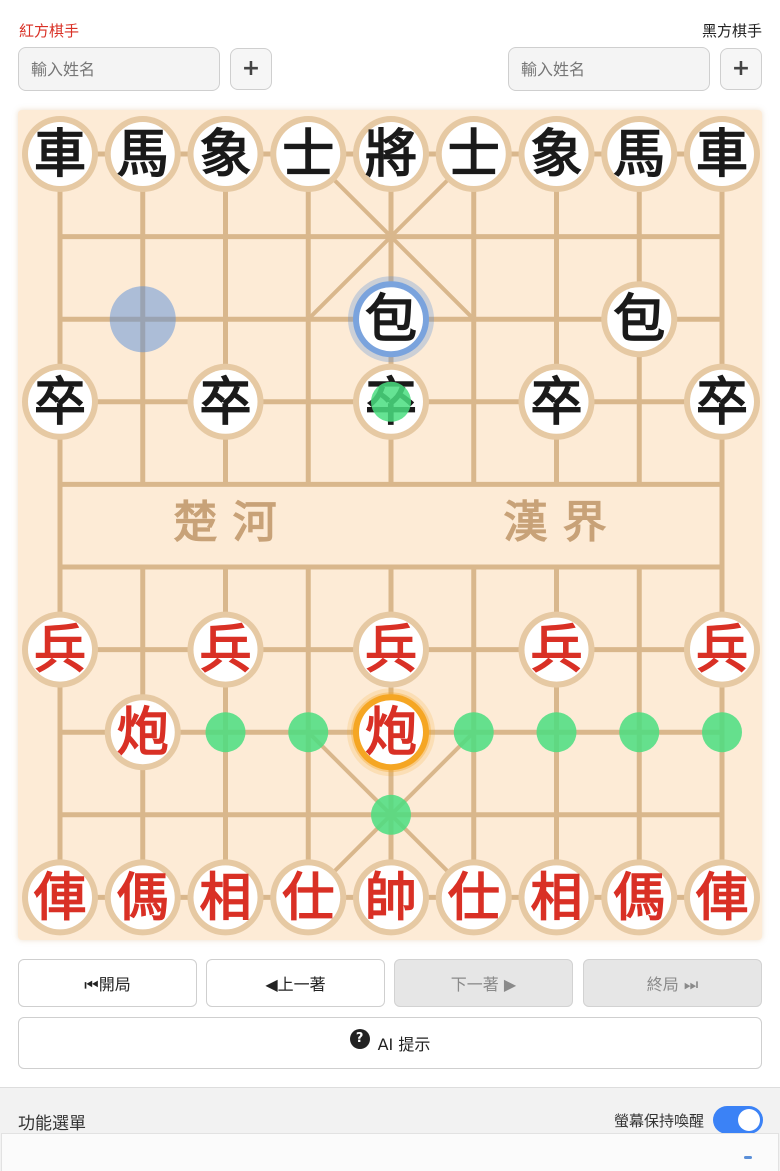  I want to click on last-move-origin, so click(142, 319).